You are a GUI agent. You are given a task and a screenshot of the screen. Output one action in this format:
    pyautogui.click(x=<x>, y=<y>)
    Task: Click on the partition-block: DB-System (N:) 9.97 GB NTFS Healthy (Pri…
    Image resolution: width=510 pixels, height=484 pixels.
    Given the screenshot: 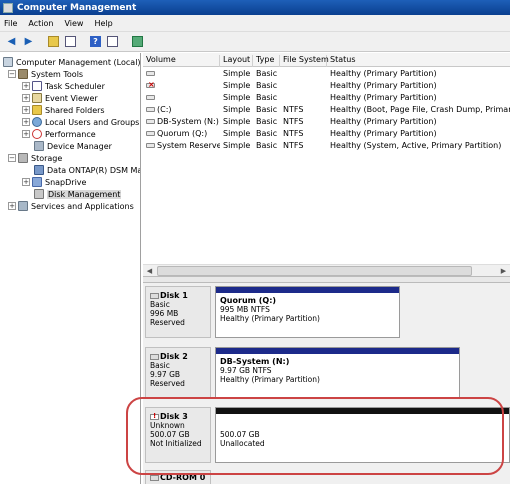 What is the action you would take?
    pyautogui.click(x=337, y=373)
    